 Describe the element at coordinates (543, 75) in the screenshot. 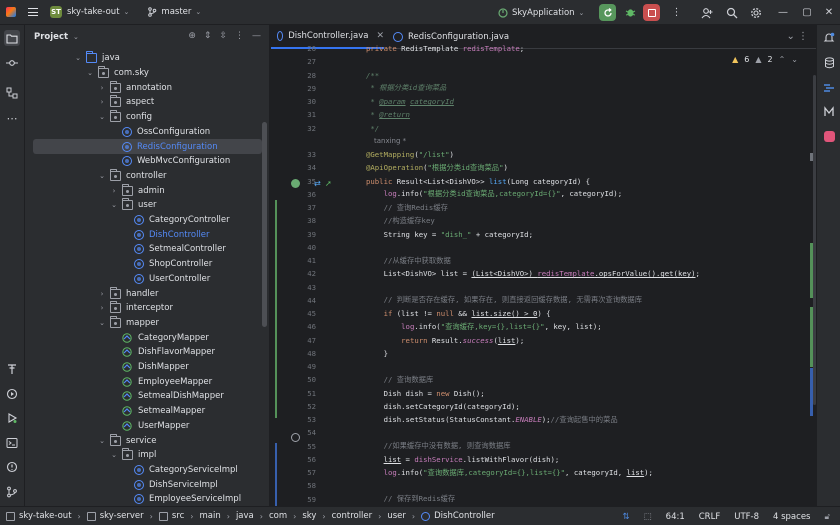

I see `code-line: 28 /**` at that location.